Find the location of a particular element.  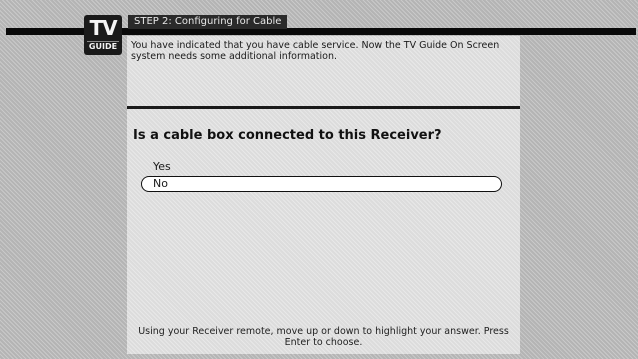

tv-guide-logo: TV GUIDE is located at coordinates (103, 35).